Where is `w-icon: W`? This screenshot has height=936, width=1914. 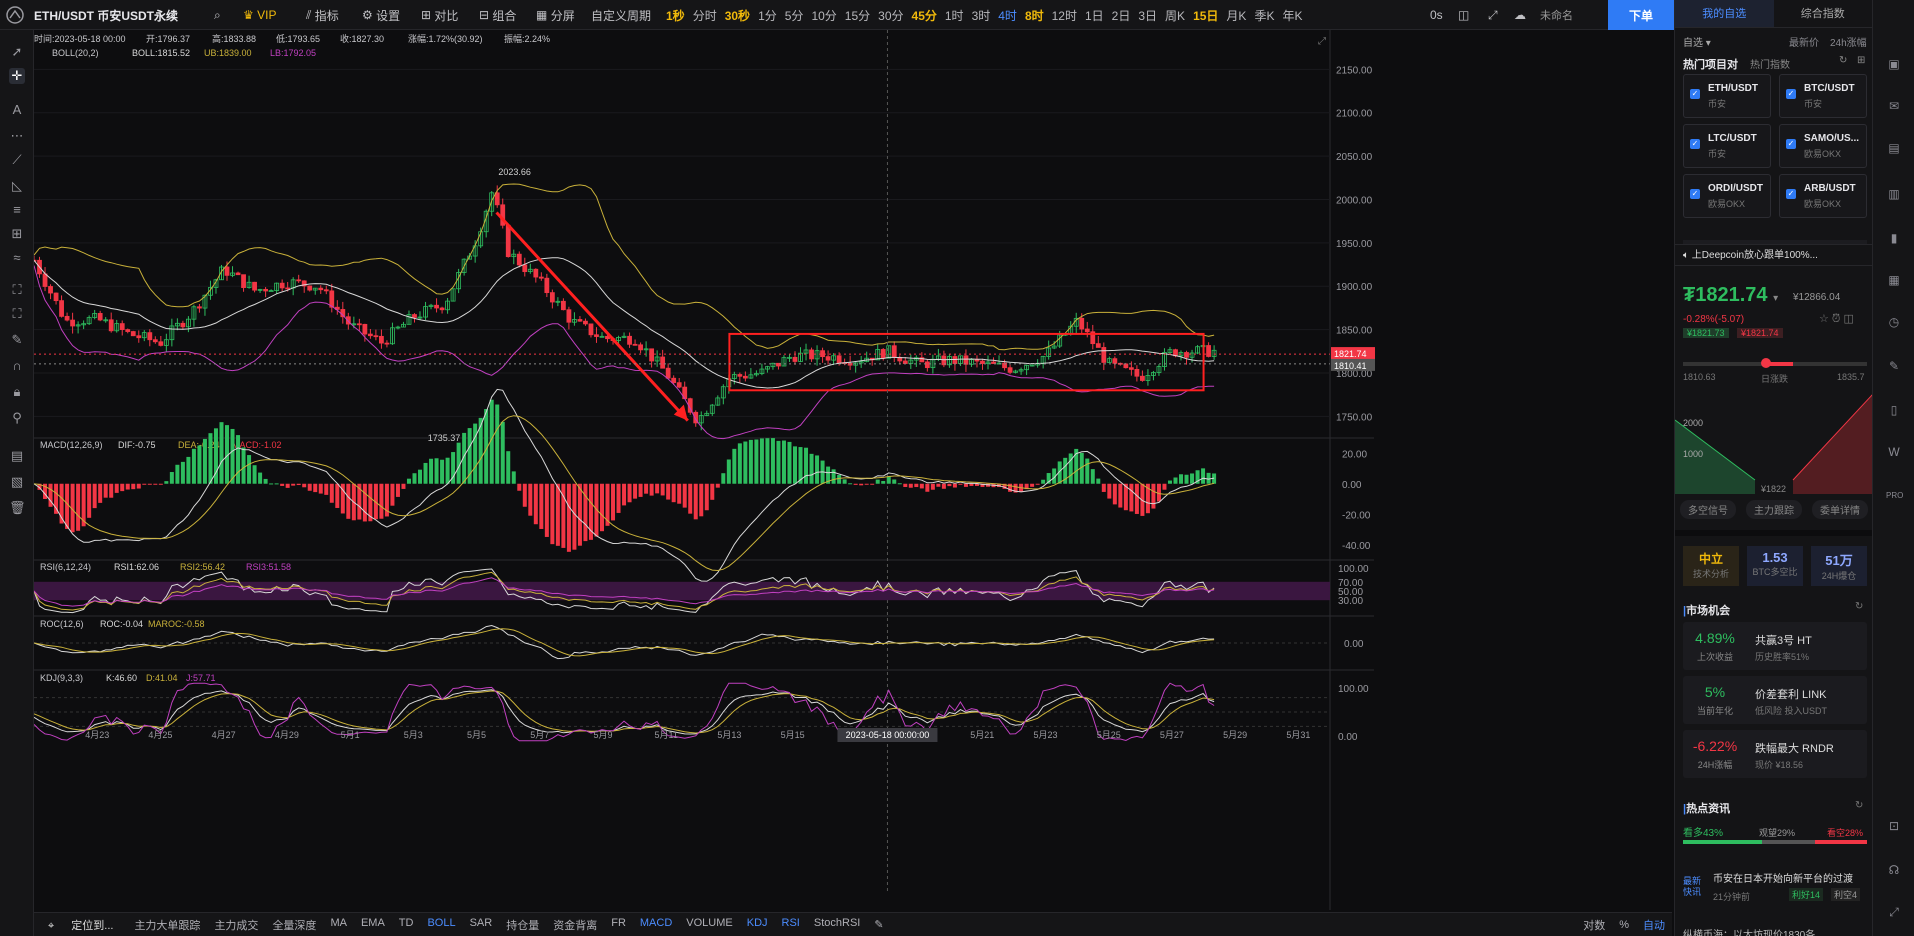
w-icon: W is located at coordinates (1894, 452).